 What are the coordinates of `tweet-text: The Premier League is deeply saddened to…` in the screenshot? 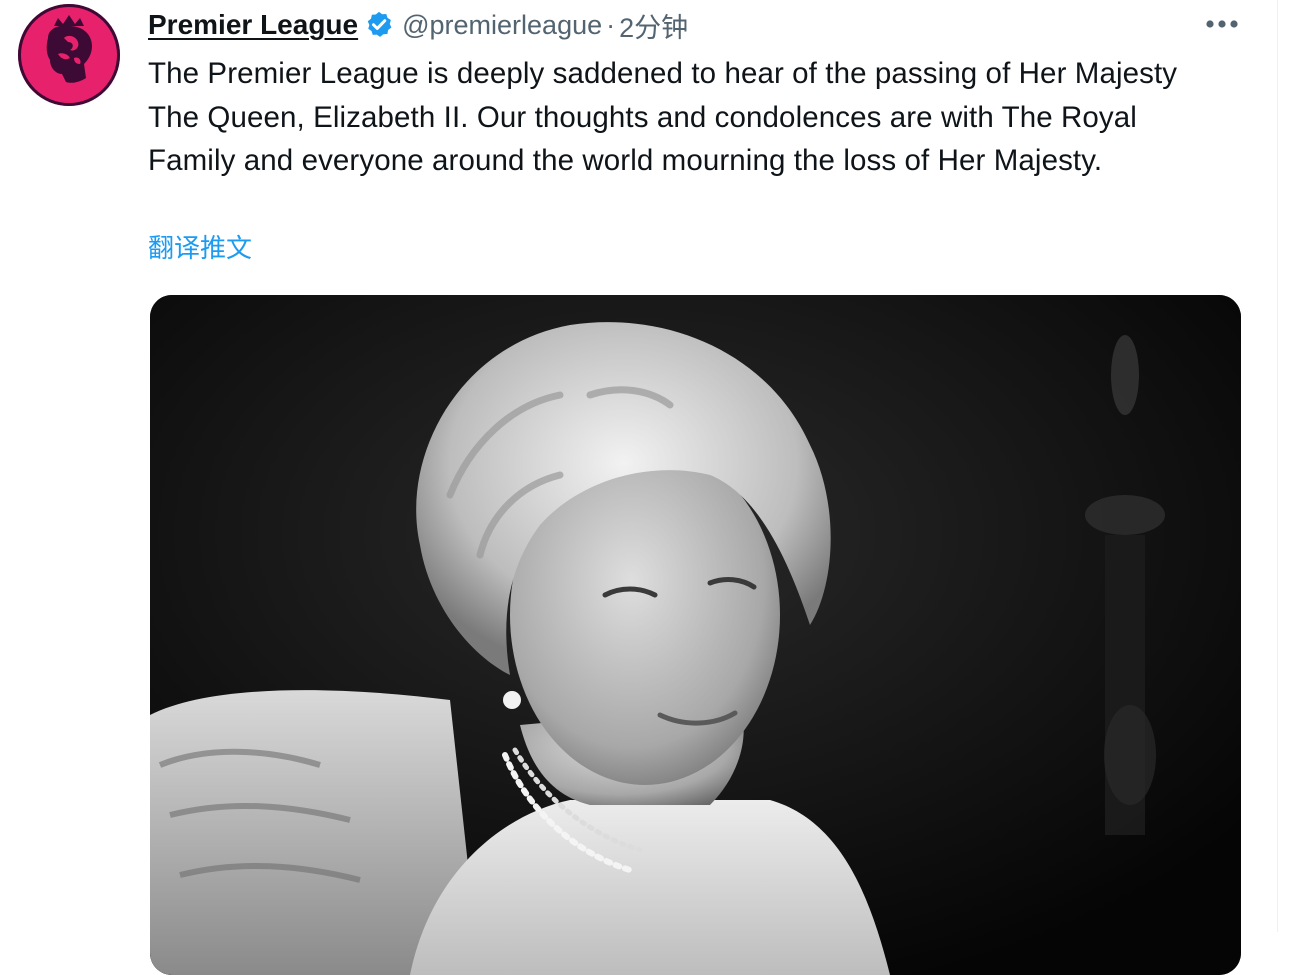 It's located at (663, 117).